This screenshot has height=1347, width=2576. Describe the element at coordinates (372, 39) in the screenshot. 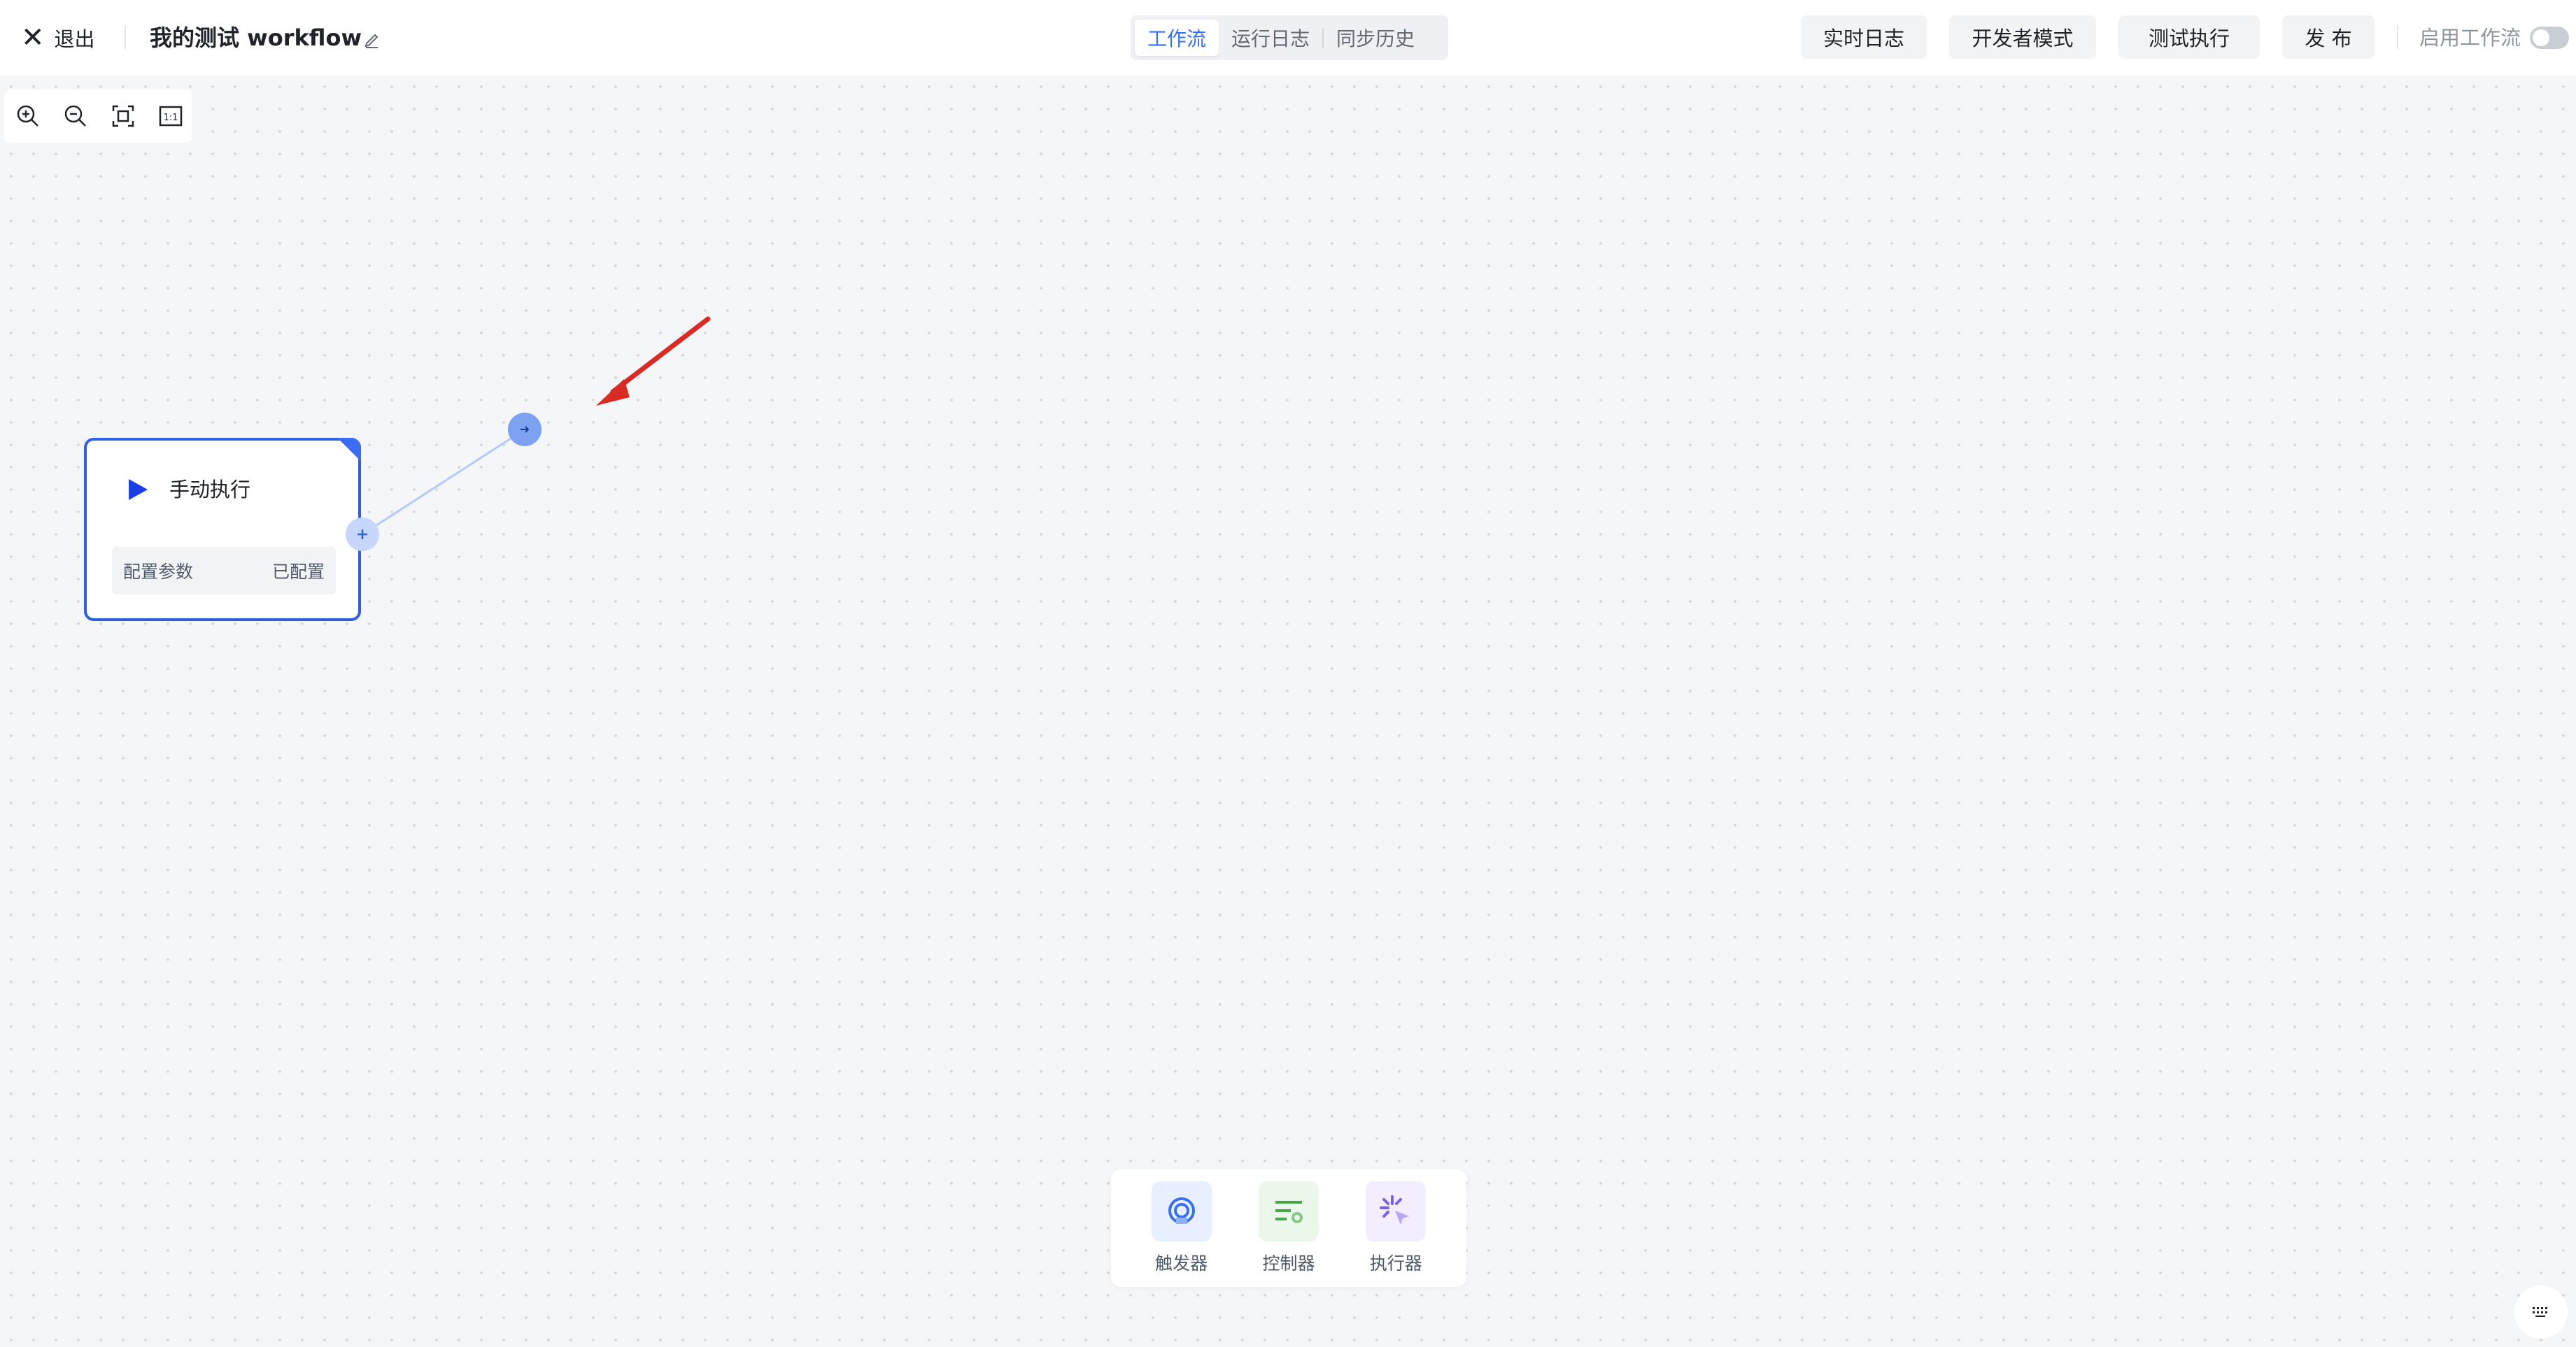

I see `edit-title-icon` at that location.